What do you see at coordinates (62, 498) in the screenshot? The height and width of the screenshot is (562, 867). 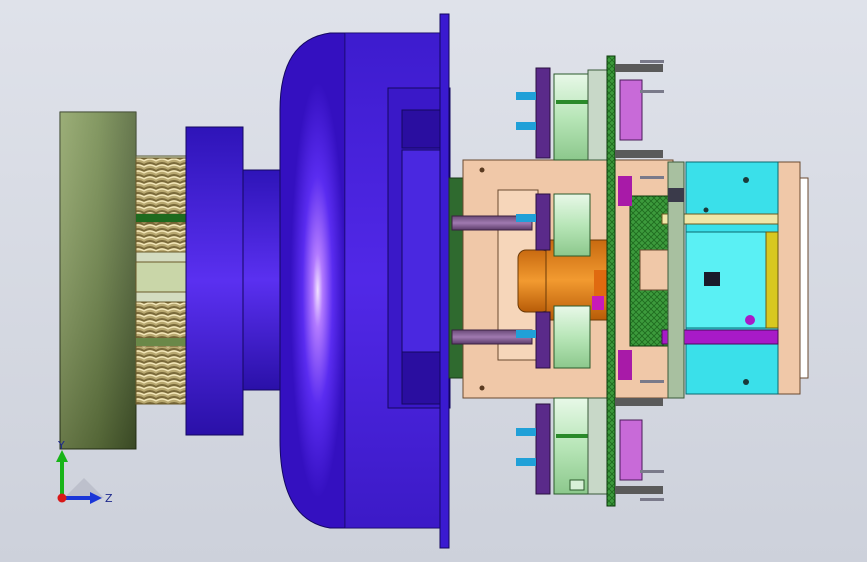 I see `x-axis-icon` at bounding box center [62, 498].